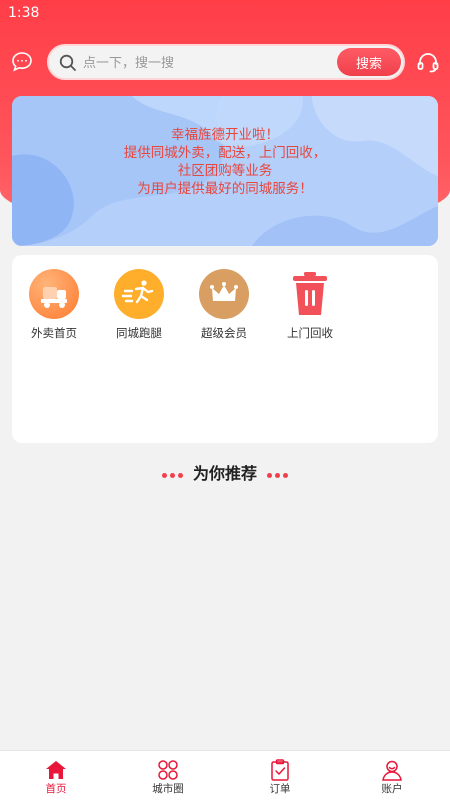  What do you see at coordinates (24, 13) in the screenshot?
I see `status-time: 1:38` at bounding box center [24, 13].